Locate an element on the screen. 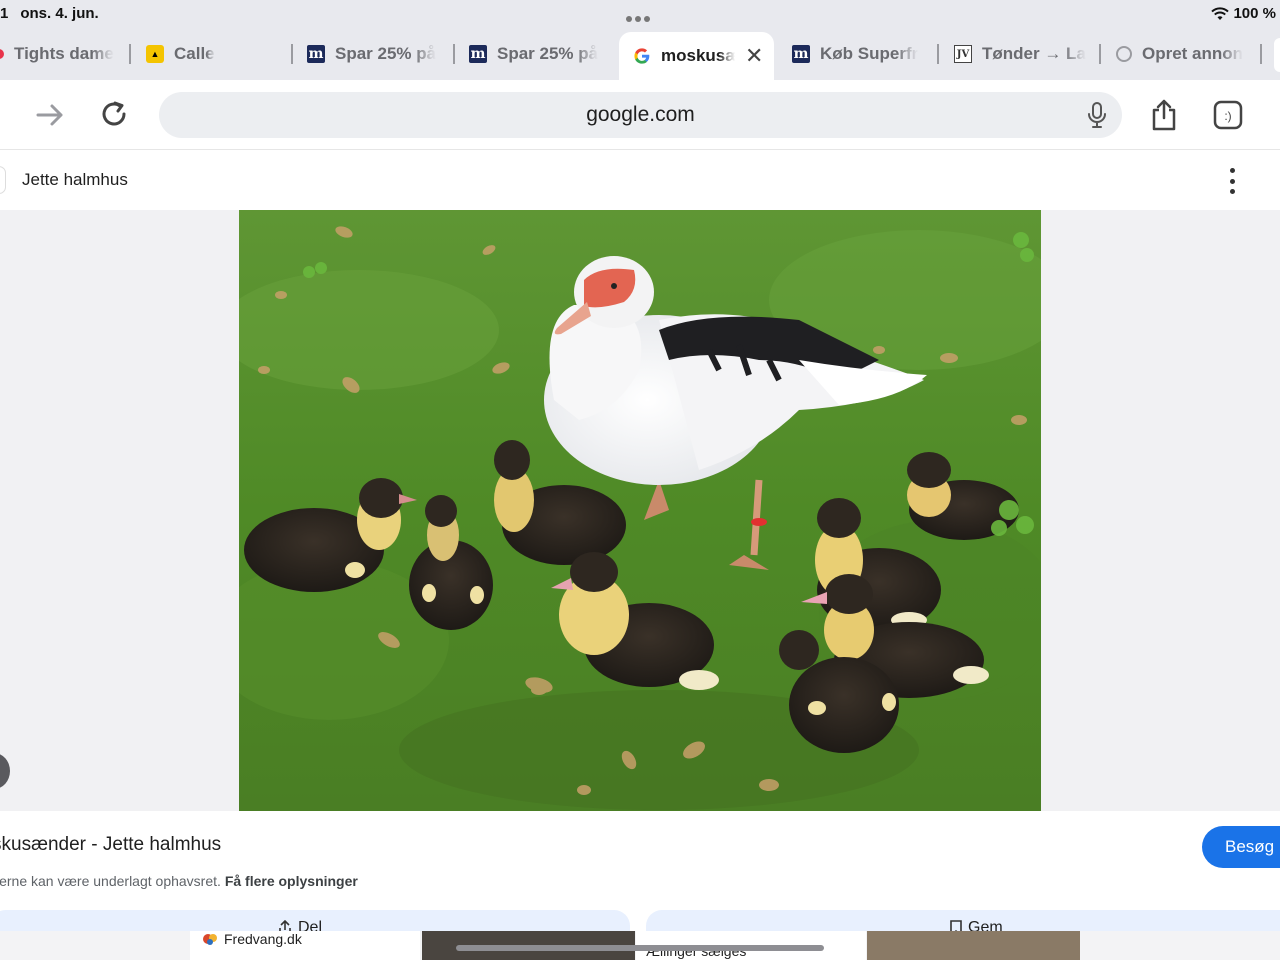  related-source: Fredvang.dk is located at coordinates (252, 939).